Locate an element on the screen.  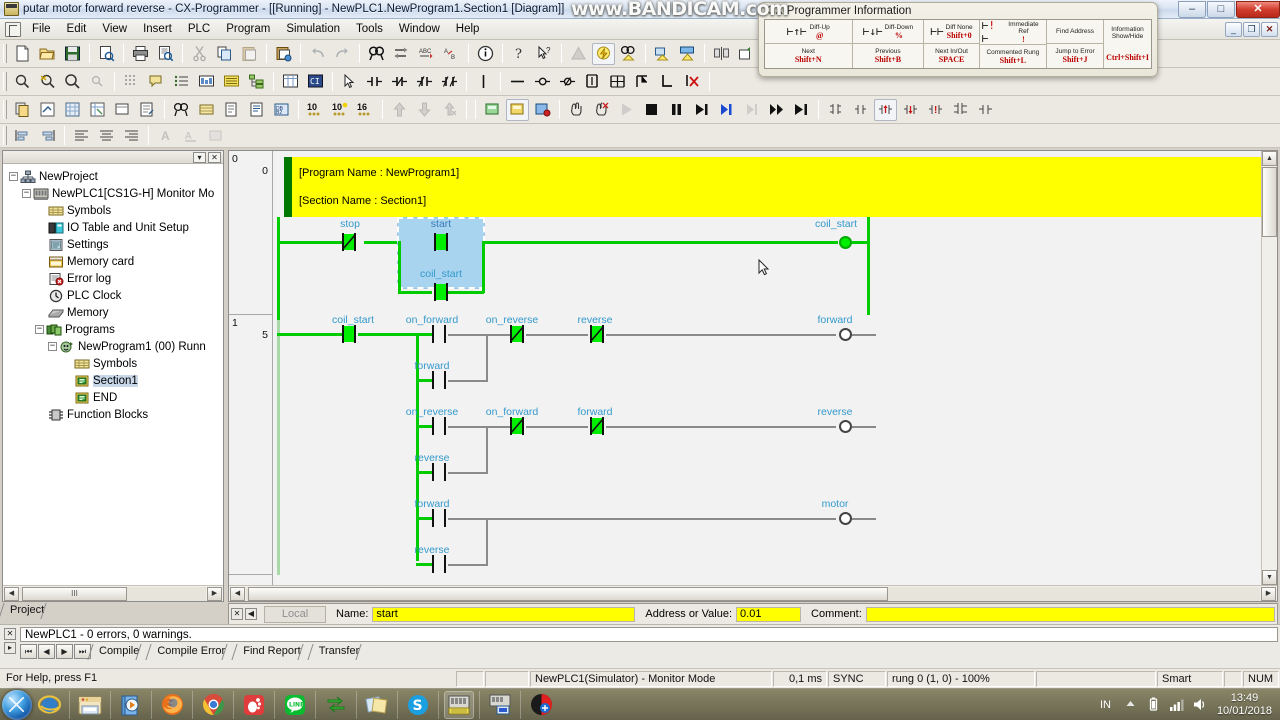
close-button: ✕ is located at coordinates (1258, 9).